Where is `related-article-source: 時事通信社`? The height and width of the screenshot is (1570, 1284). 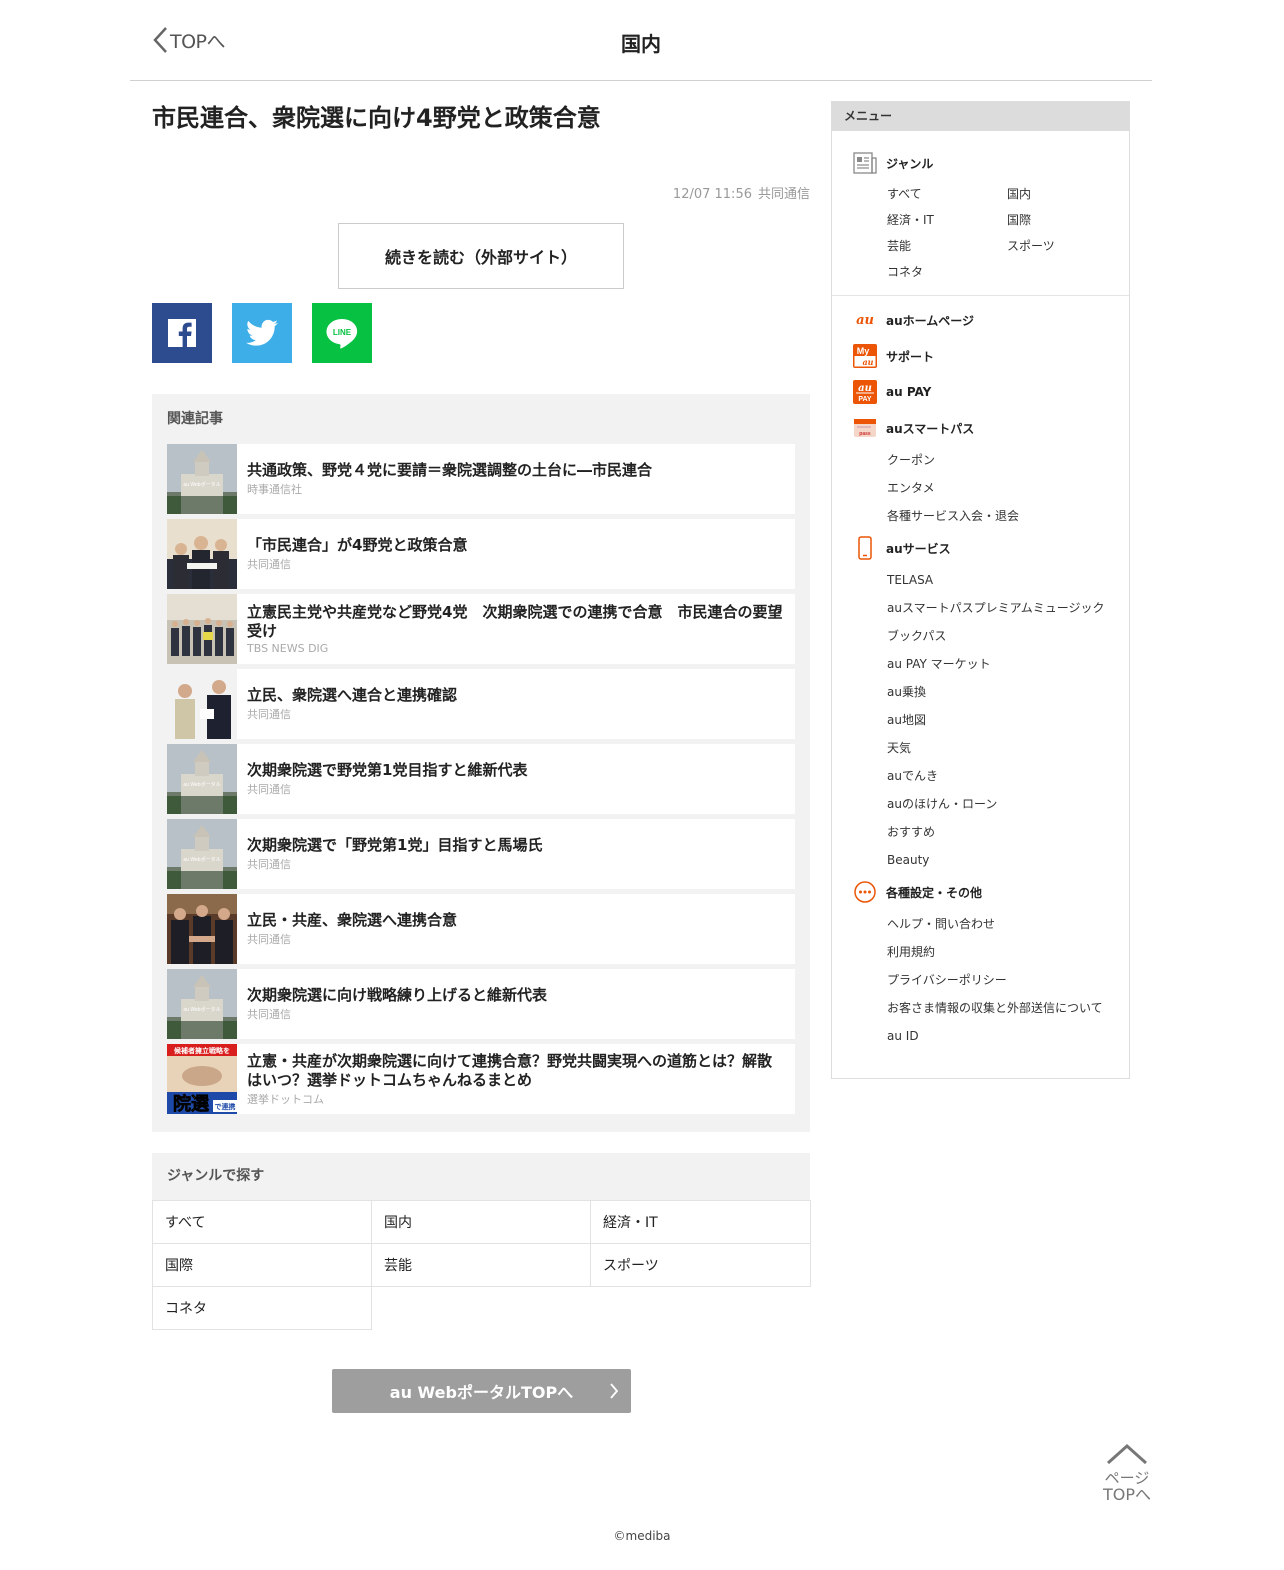 related-article-source: 時事通信社 is located at coordinates (274, 489).